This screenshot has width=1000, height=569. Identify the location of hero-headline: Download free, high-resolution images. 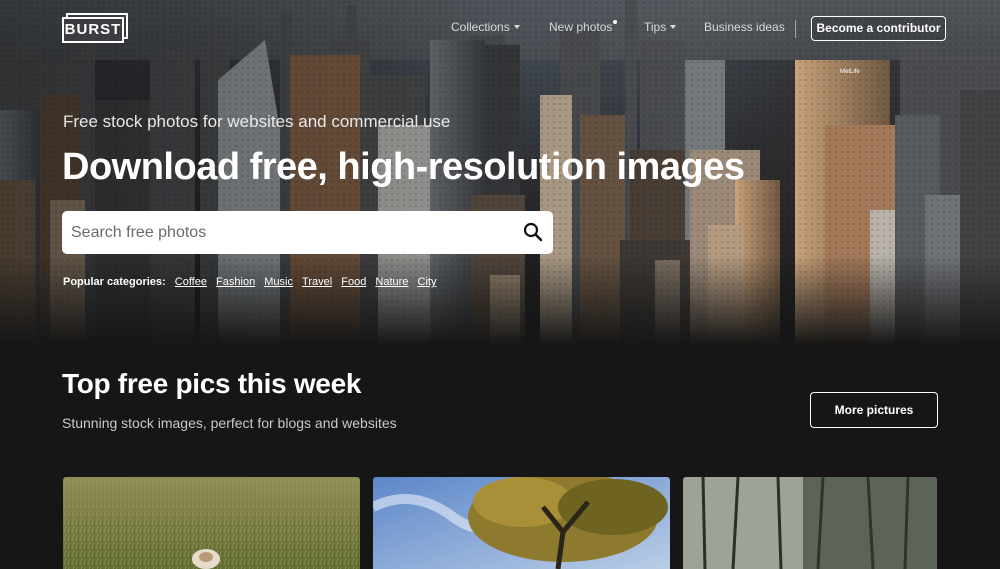
(403, 167).